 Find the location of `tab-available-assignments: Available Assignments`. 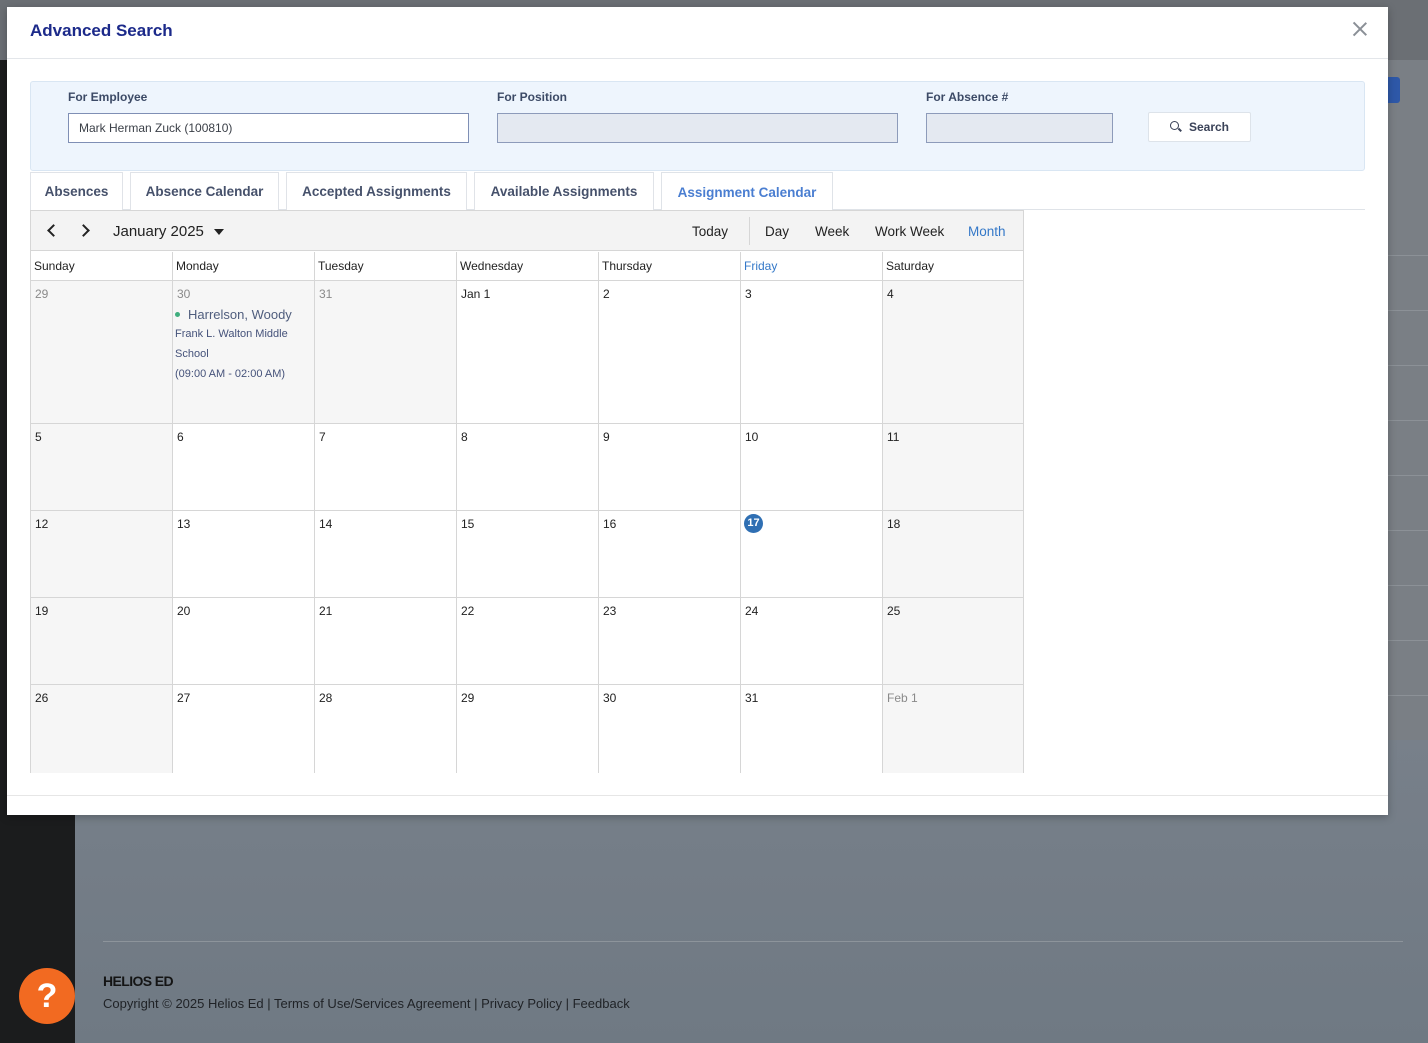

tab-available-assignments: Available Assignments is located at coordinates (564, 191).